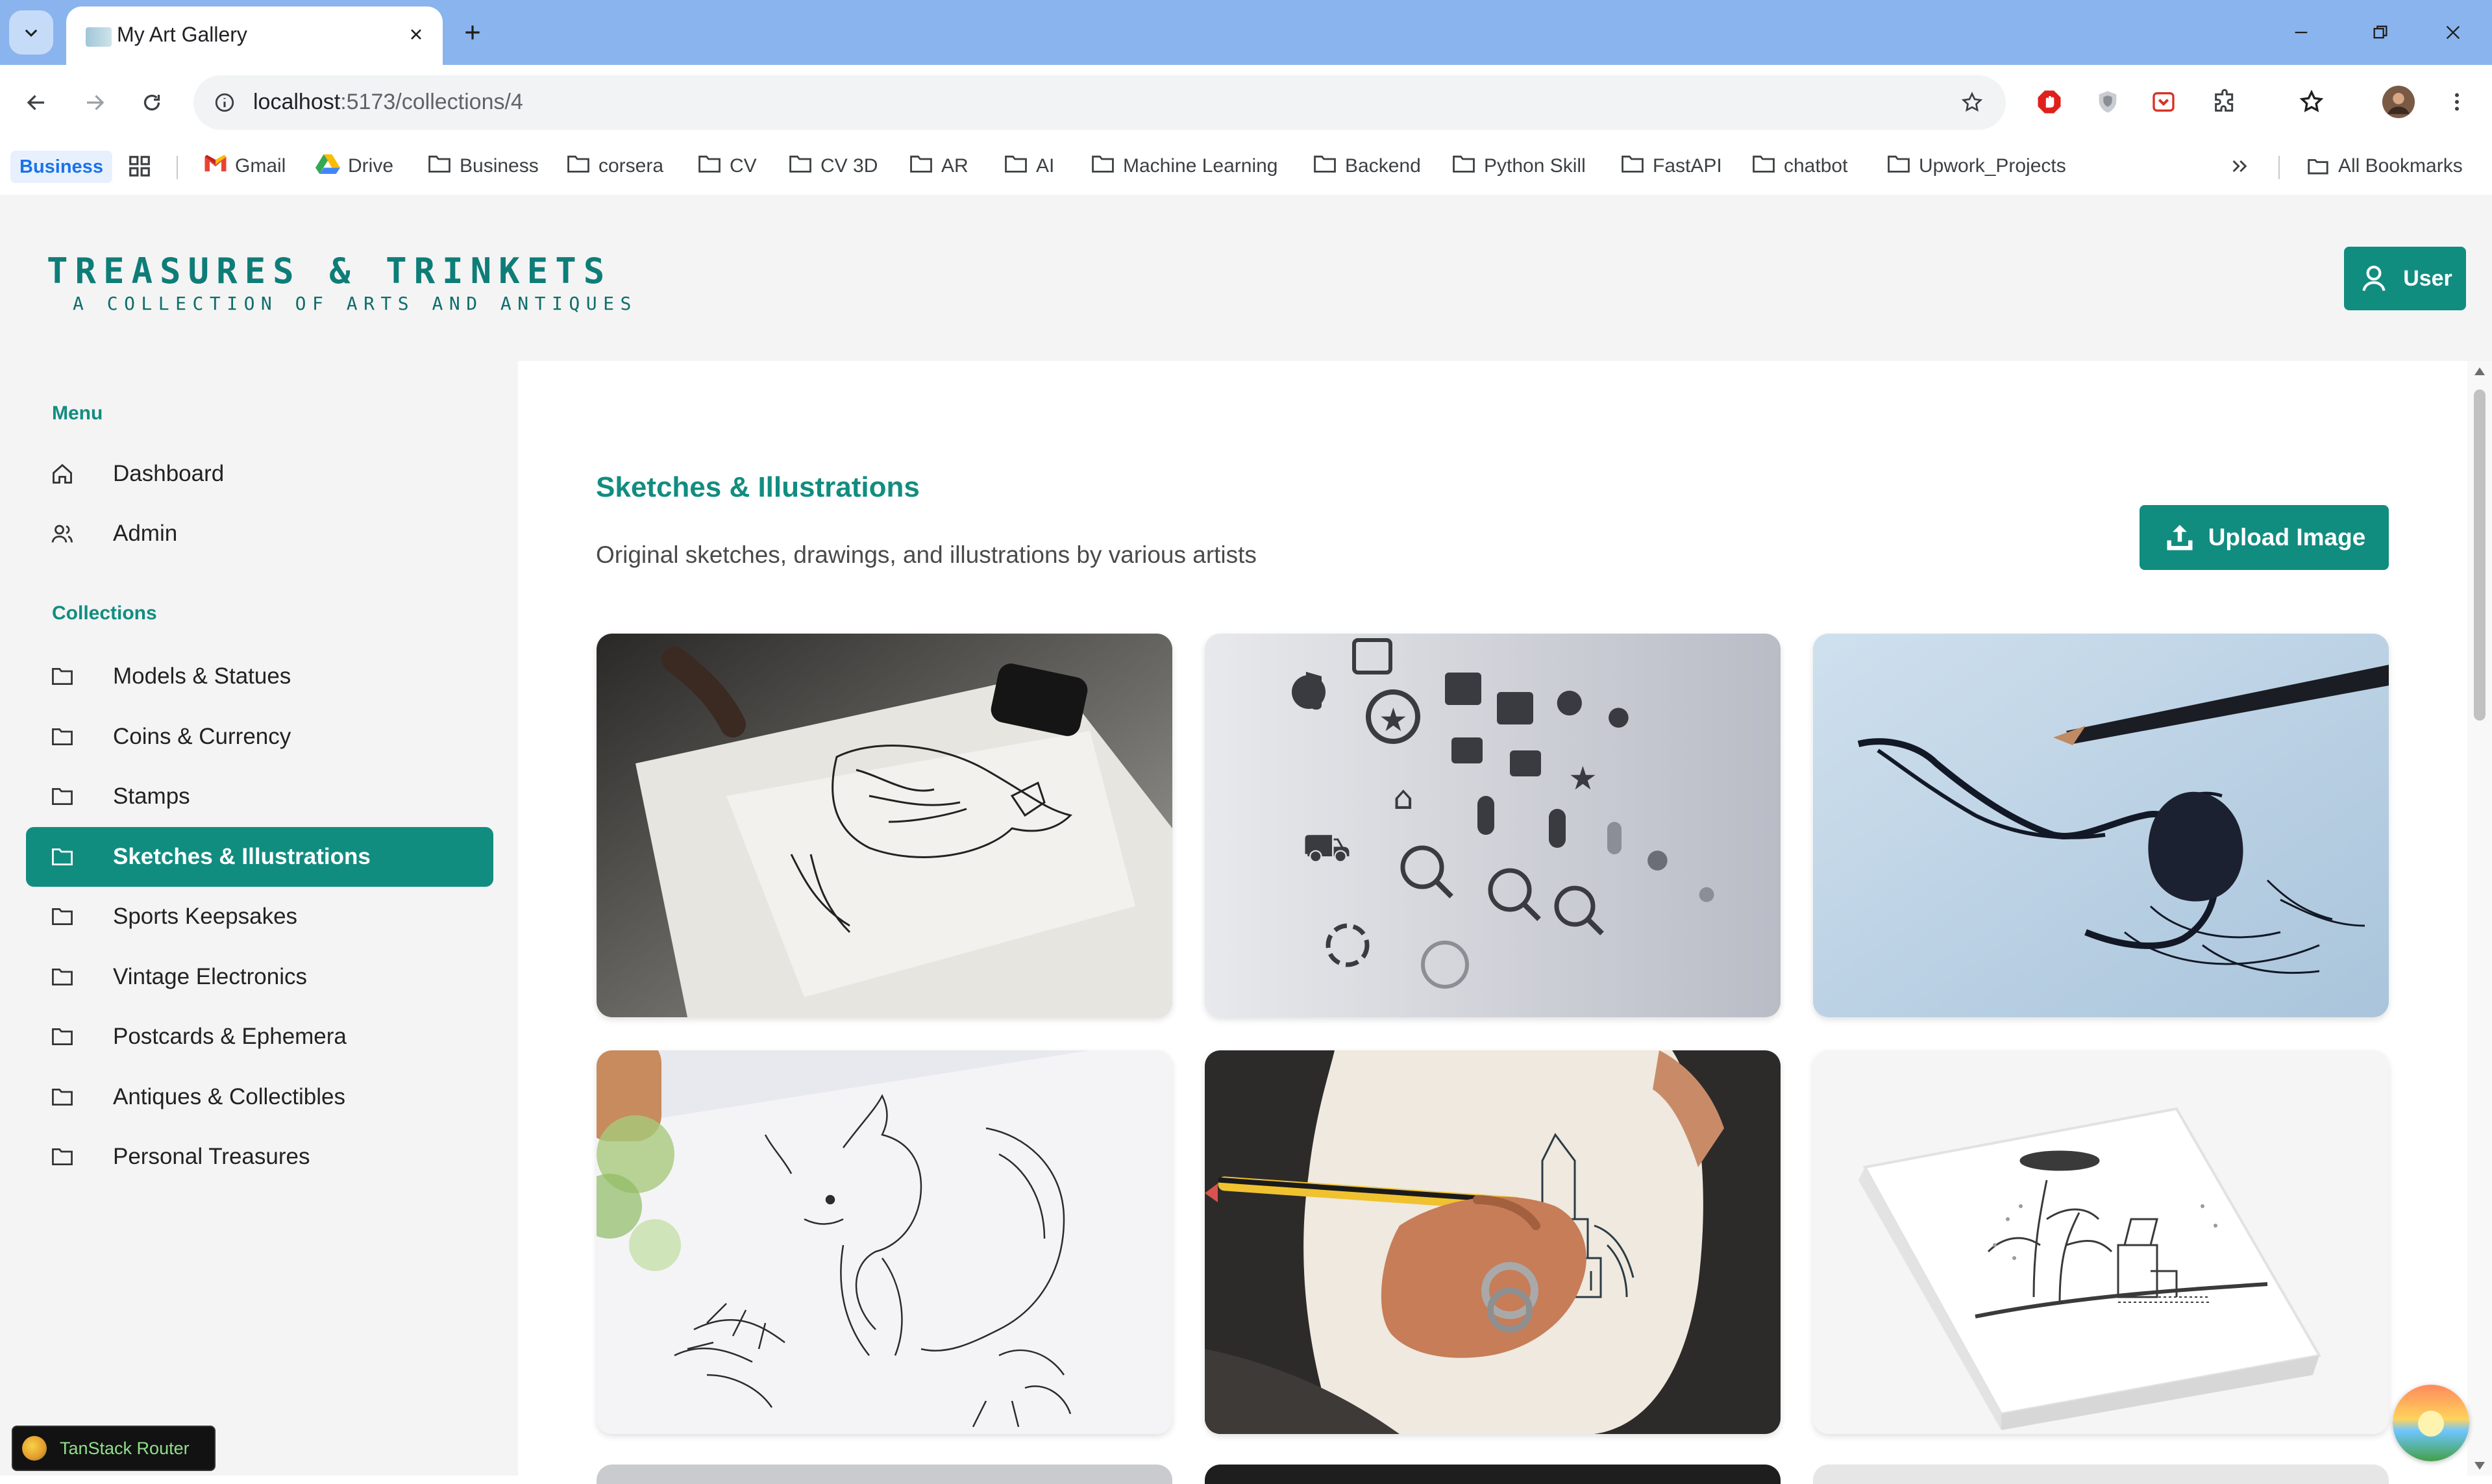 Image resolution: width=2492 pixels, height=1484 pixels. What do you see at coordinates (260, 796) in the screenshot?
I see `sidebar-item-stamps: Stamps` at bounding box center [260, 796].